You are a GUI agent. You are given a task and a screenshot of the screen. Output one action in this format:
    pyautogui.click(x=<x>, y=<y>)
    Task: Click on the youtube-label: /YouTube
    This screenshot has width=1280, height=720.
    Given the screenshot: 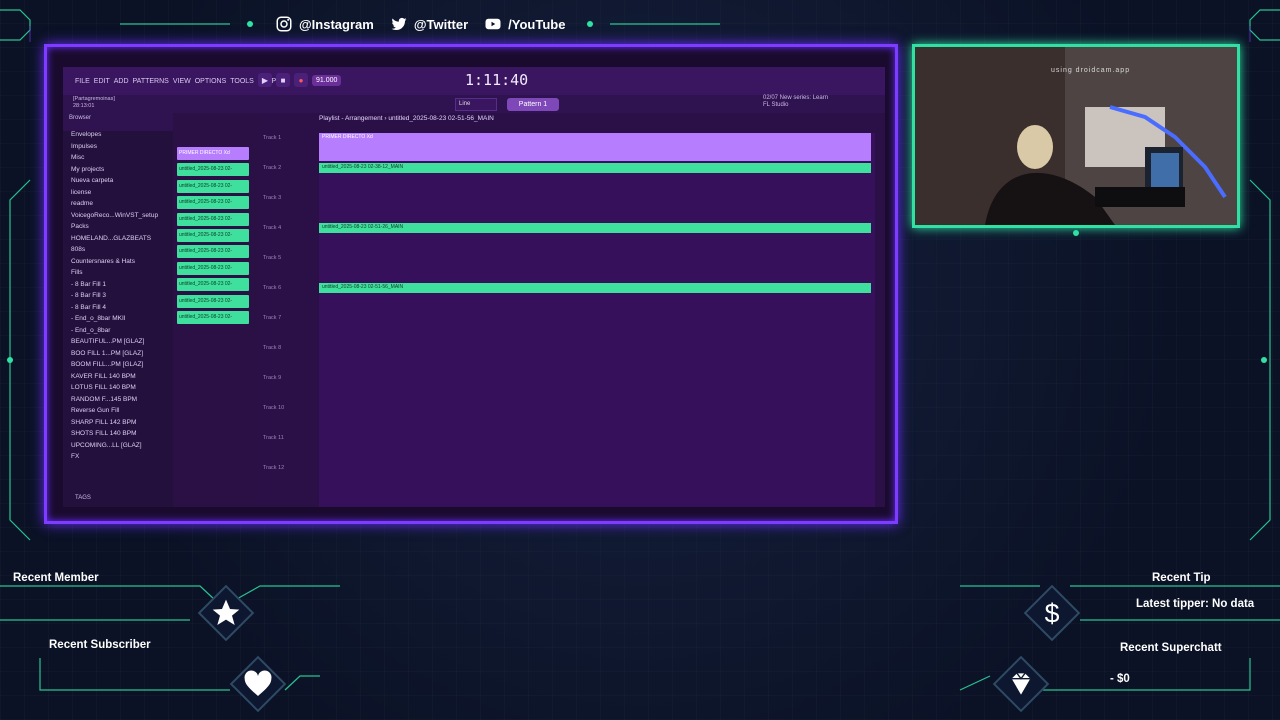 What is the action you would take?
    pyautogui.click(x=537, y=24)
    